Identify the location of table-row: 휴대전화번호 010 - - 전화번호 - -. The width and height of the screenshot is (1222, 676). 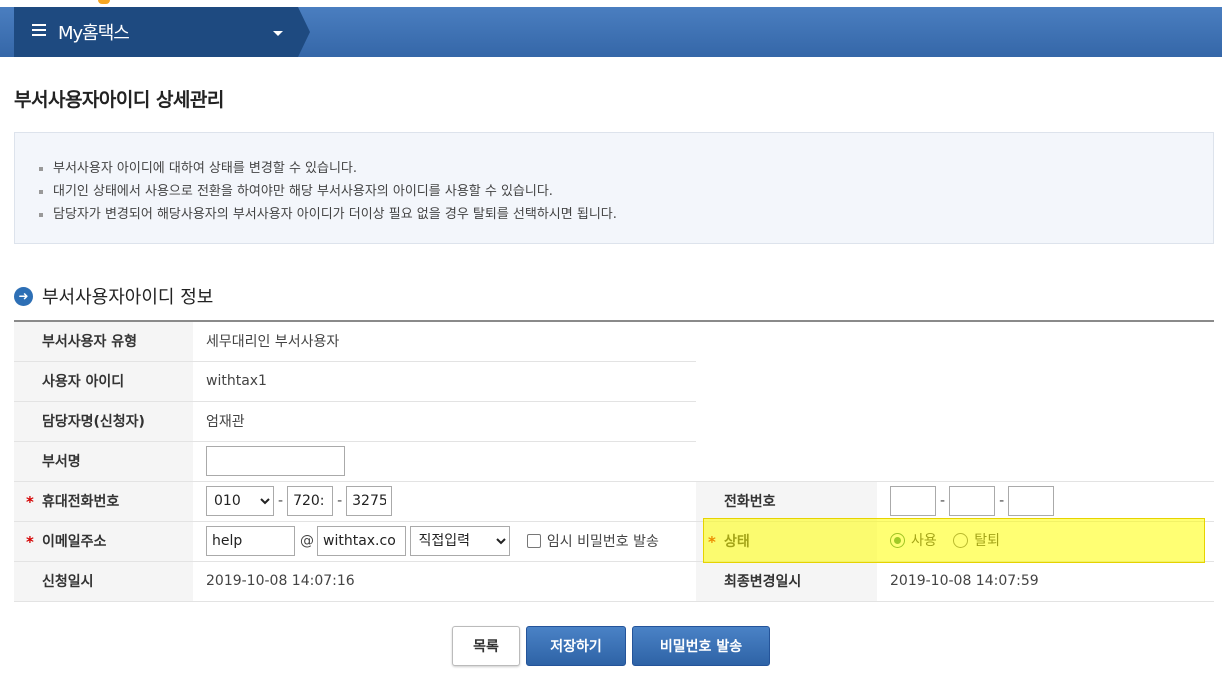
(614, 501).